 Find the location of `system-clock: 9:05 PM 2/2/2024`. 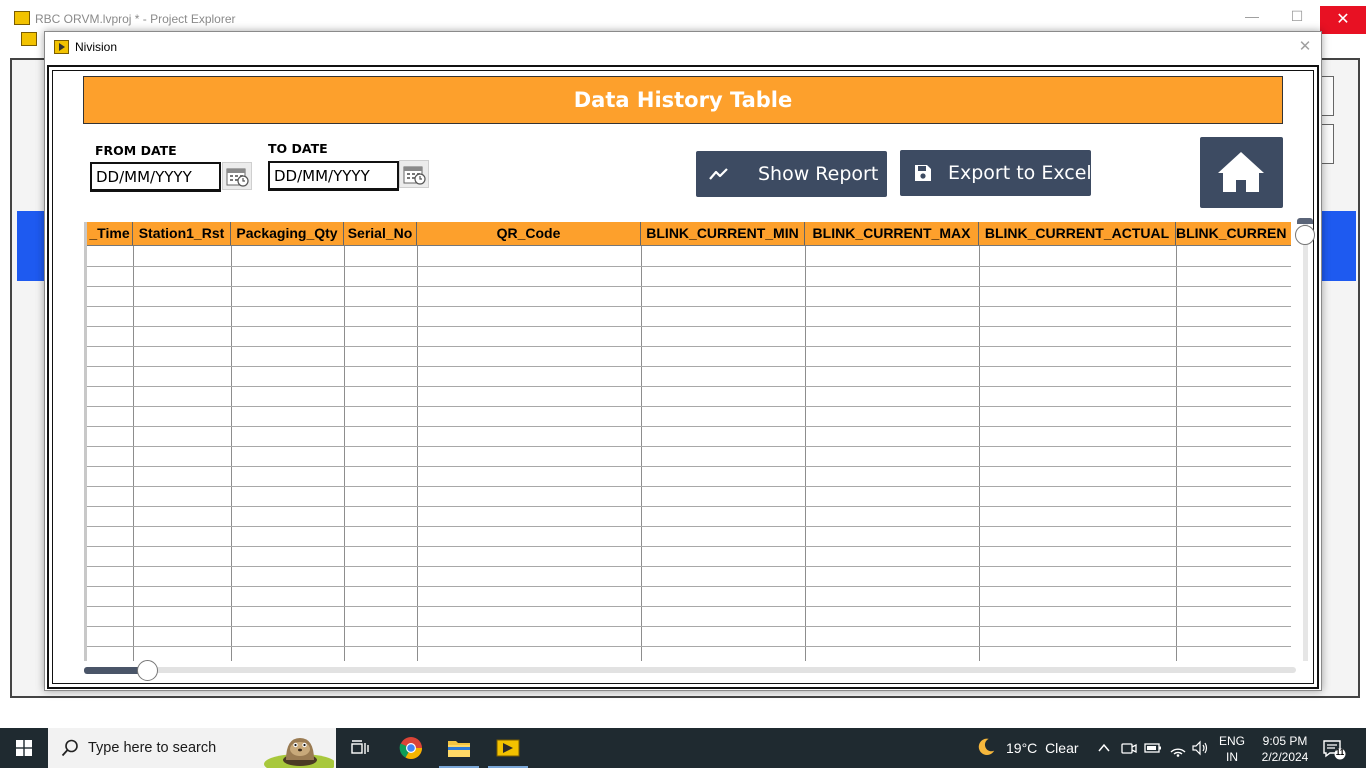

system-clock: 9:05 PM 2/2/2024 is located at coordinates (1285, 749).